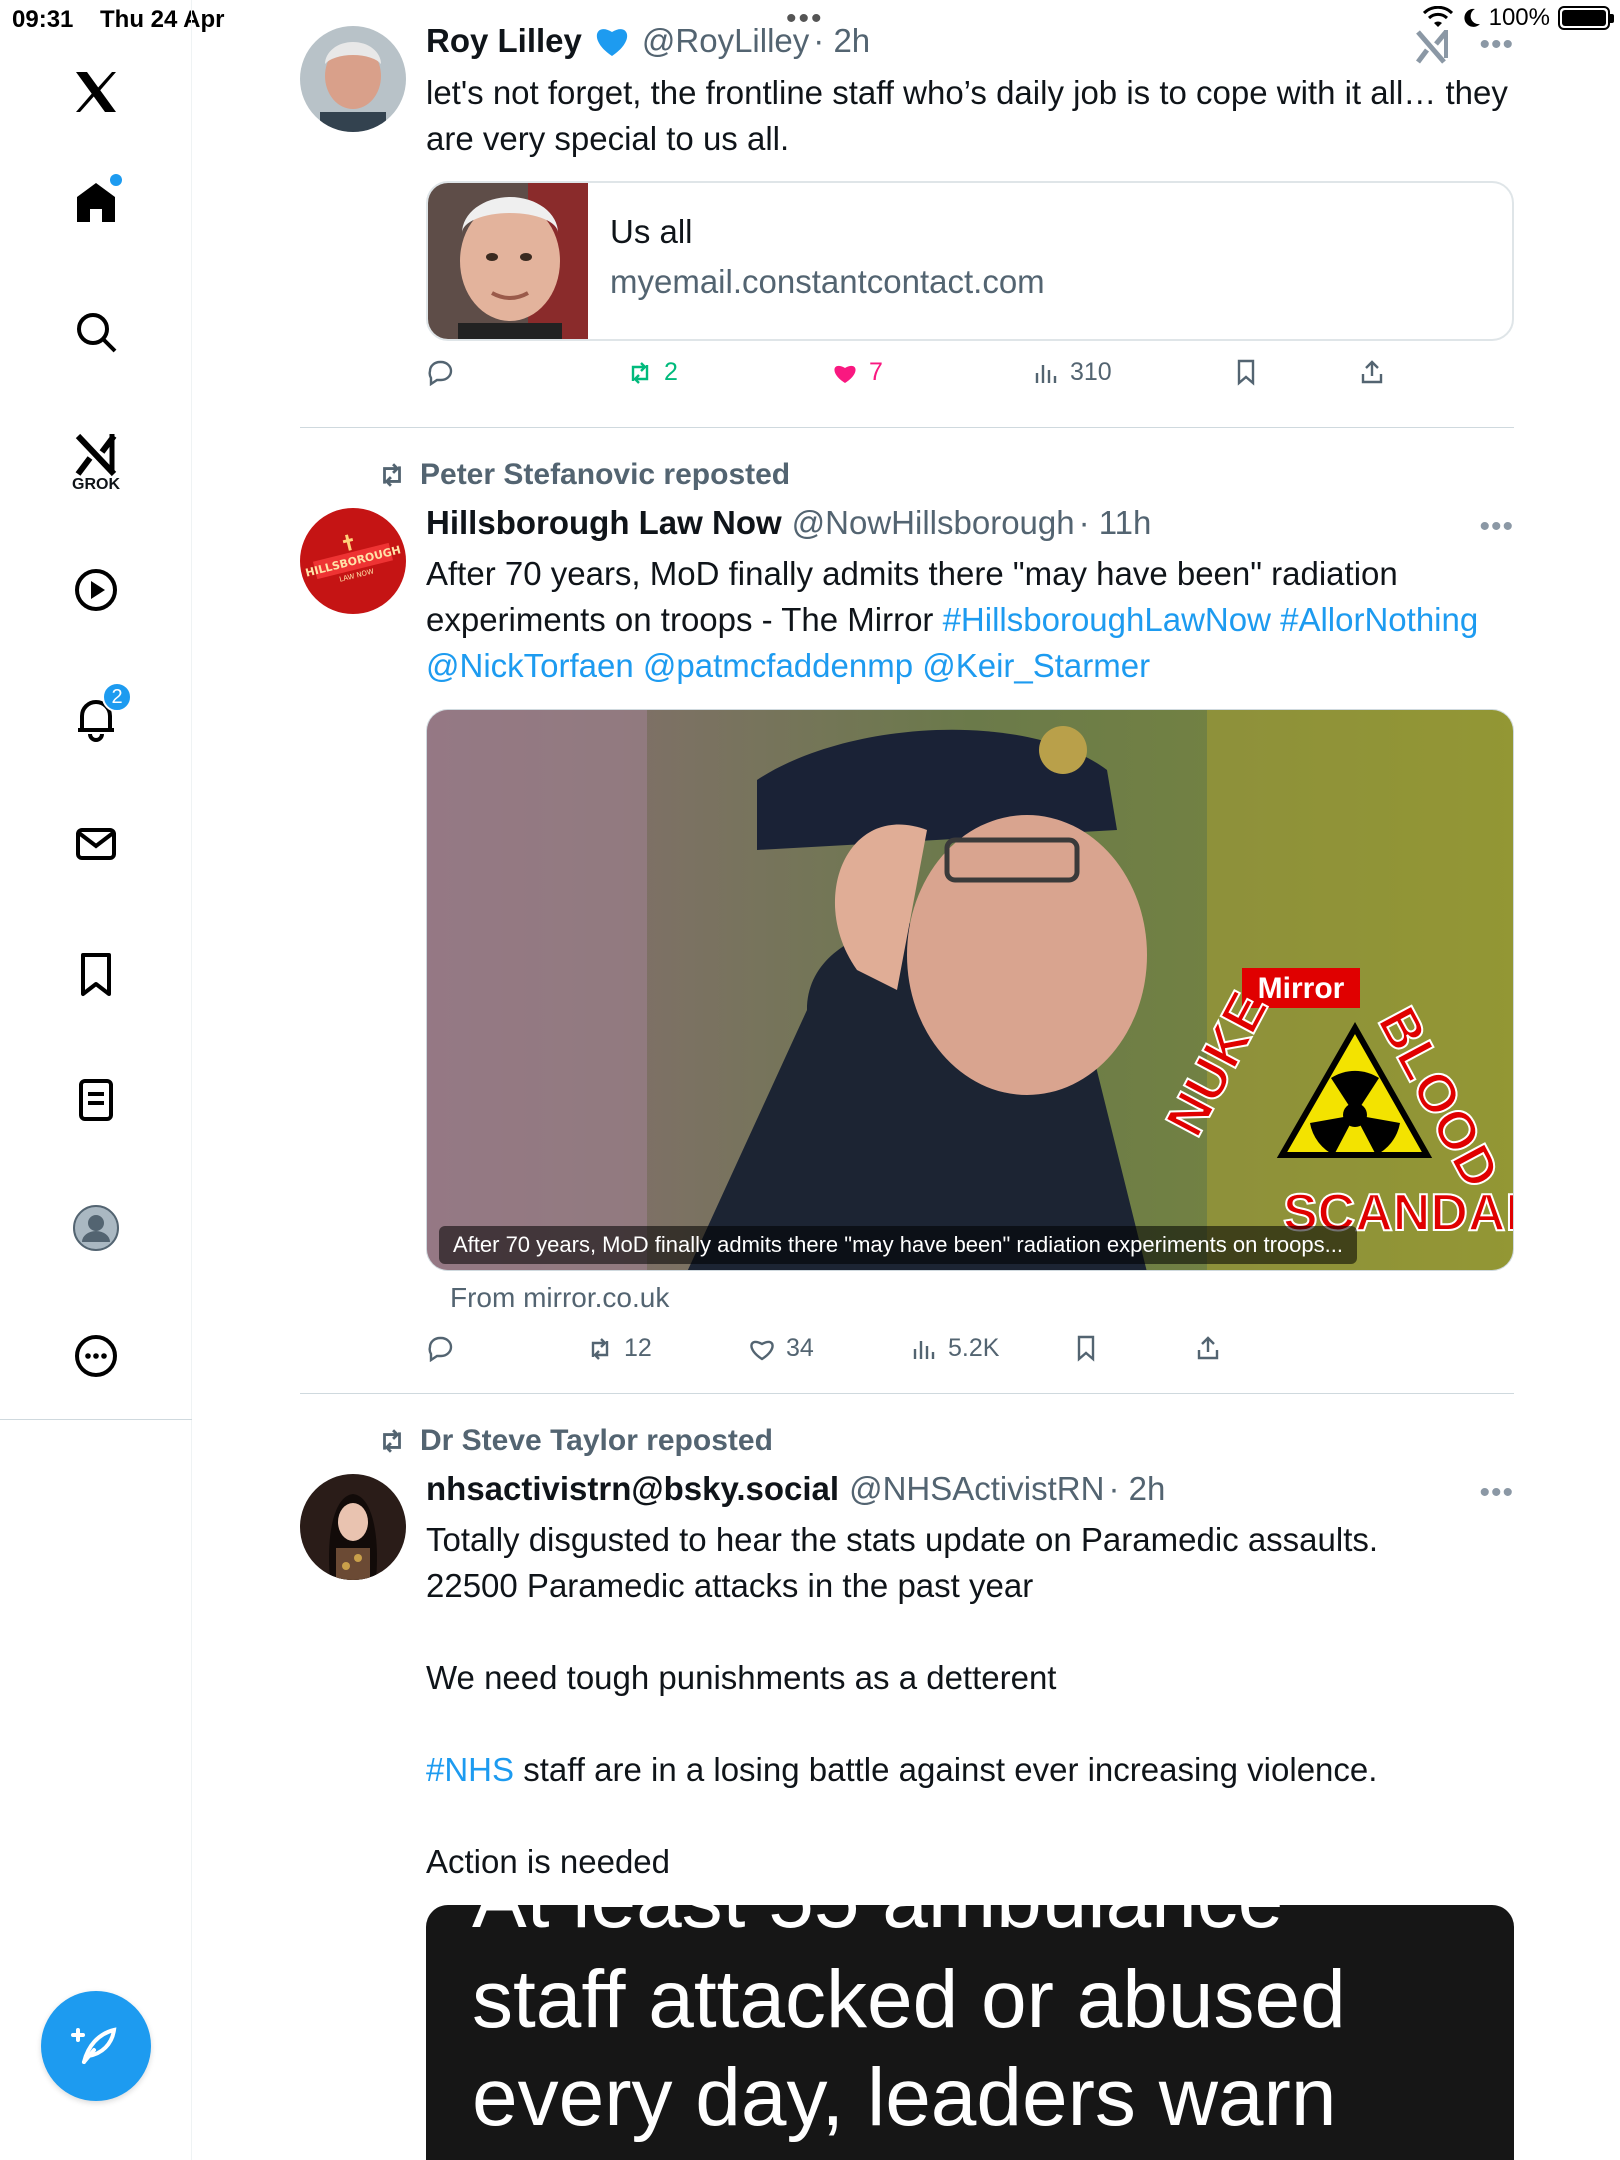 Image resolution: width=1620 pixels, height=2160 pixels. What do you see at coordinates (96, 332) in the screenshot?
I see `search-icon` at bounding box center [96, 332].